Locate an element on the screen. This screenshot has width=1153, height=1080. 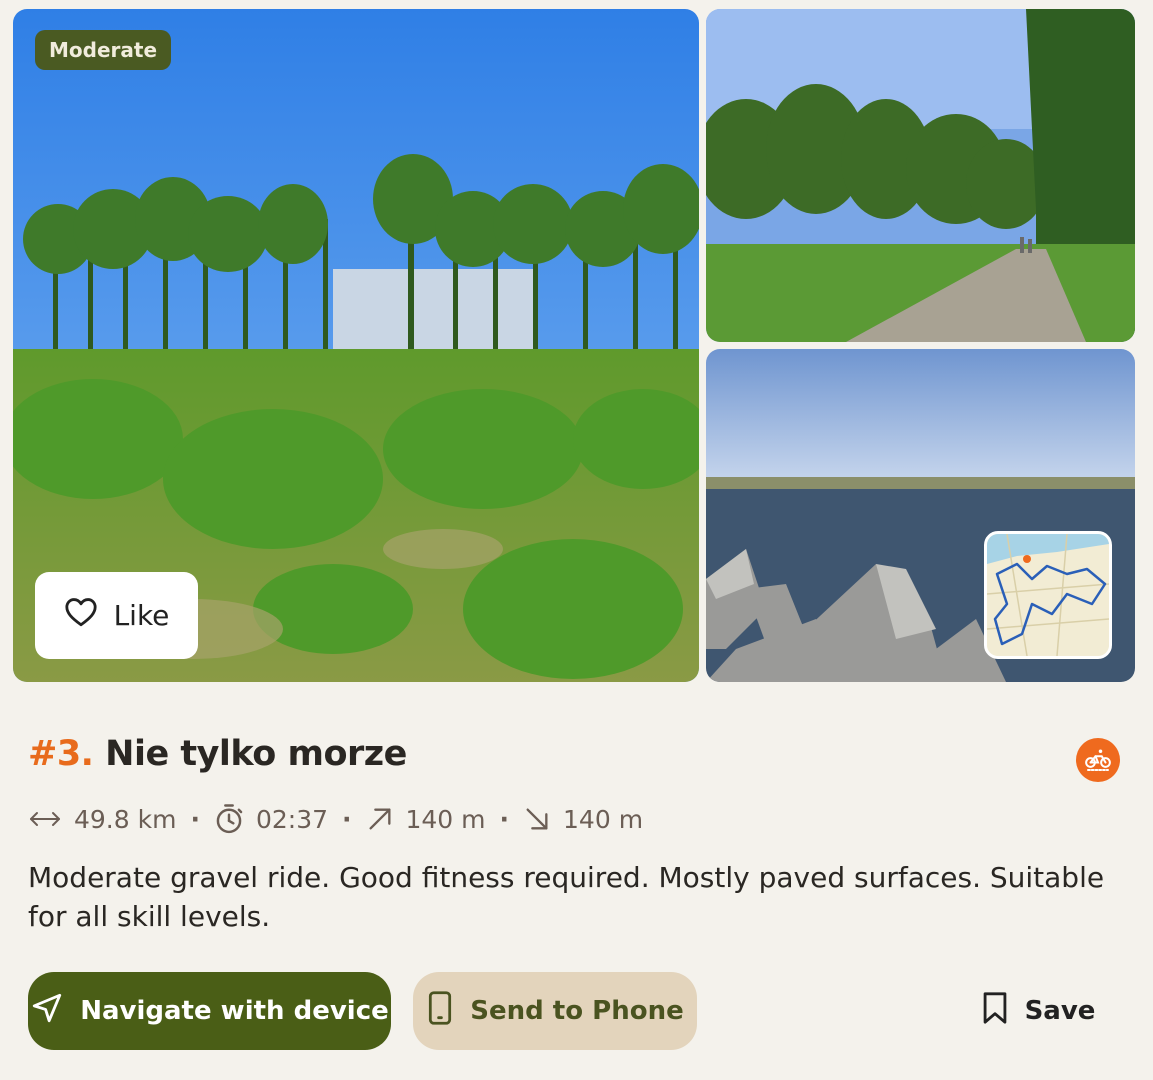
distance-icon is located at coordinates (45, 819).